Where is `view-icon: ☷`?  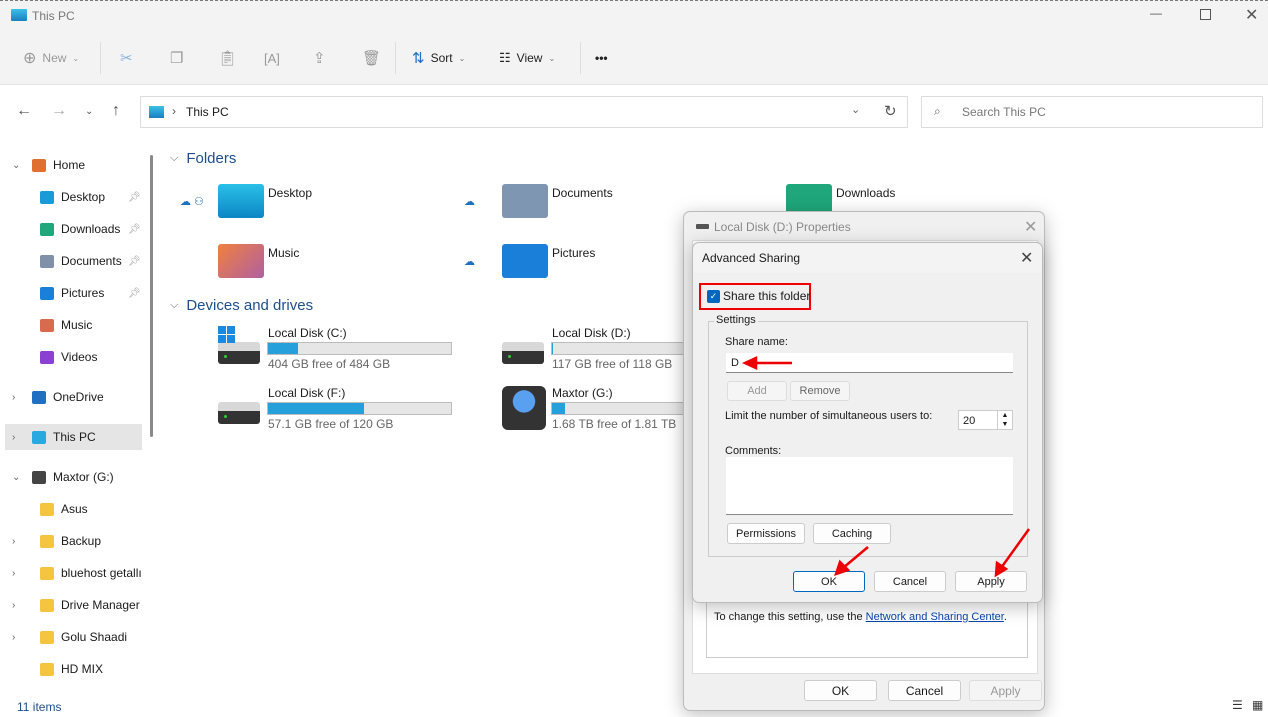
view-icon: ☷ is located at coordinates (505, 57).